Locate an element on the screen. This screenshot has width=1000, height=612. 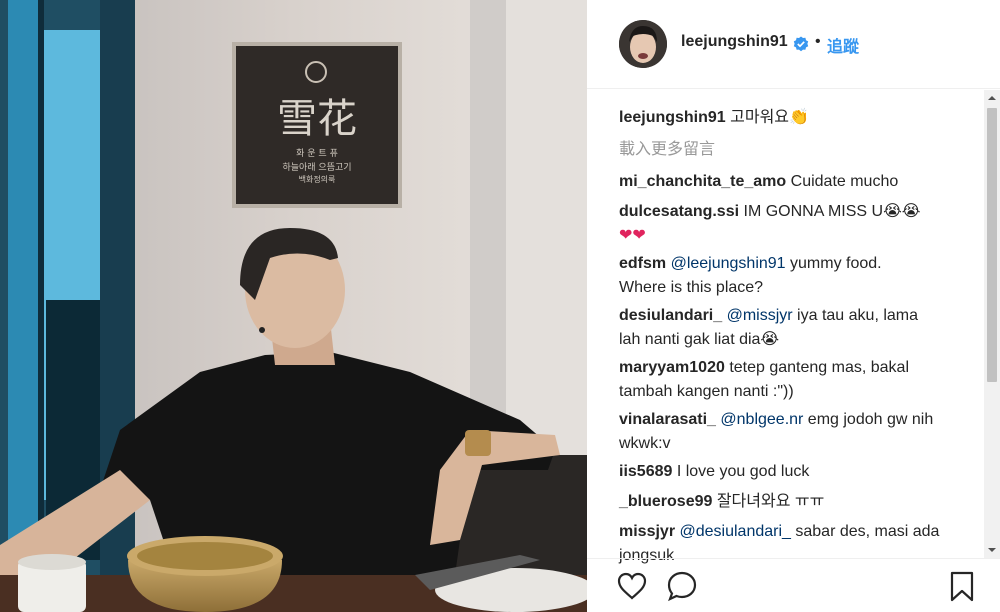
avatar is located at coordinates (643, 44).